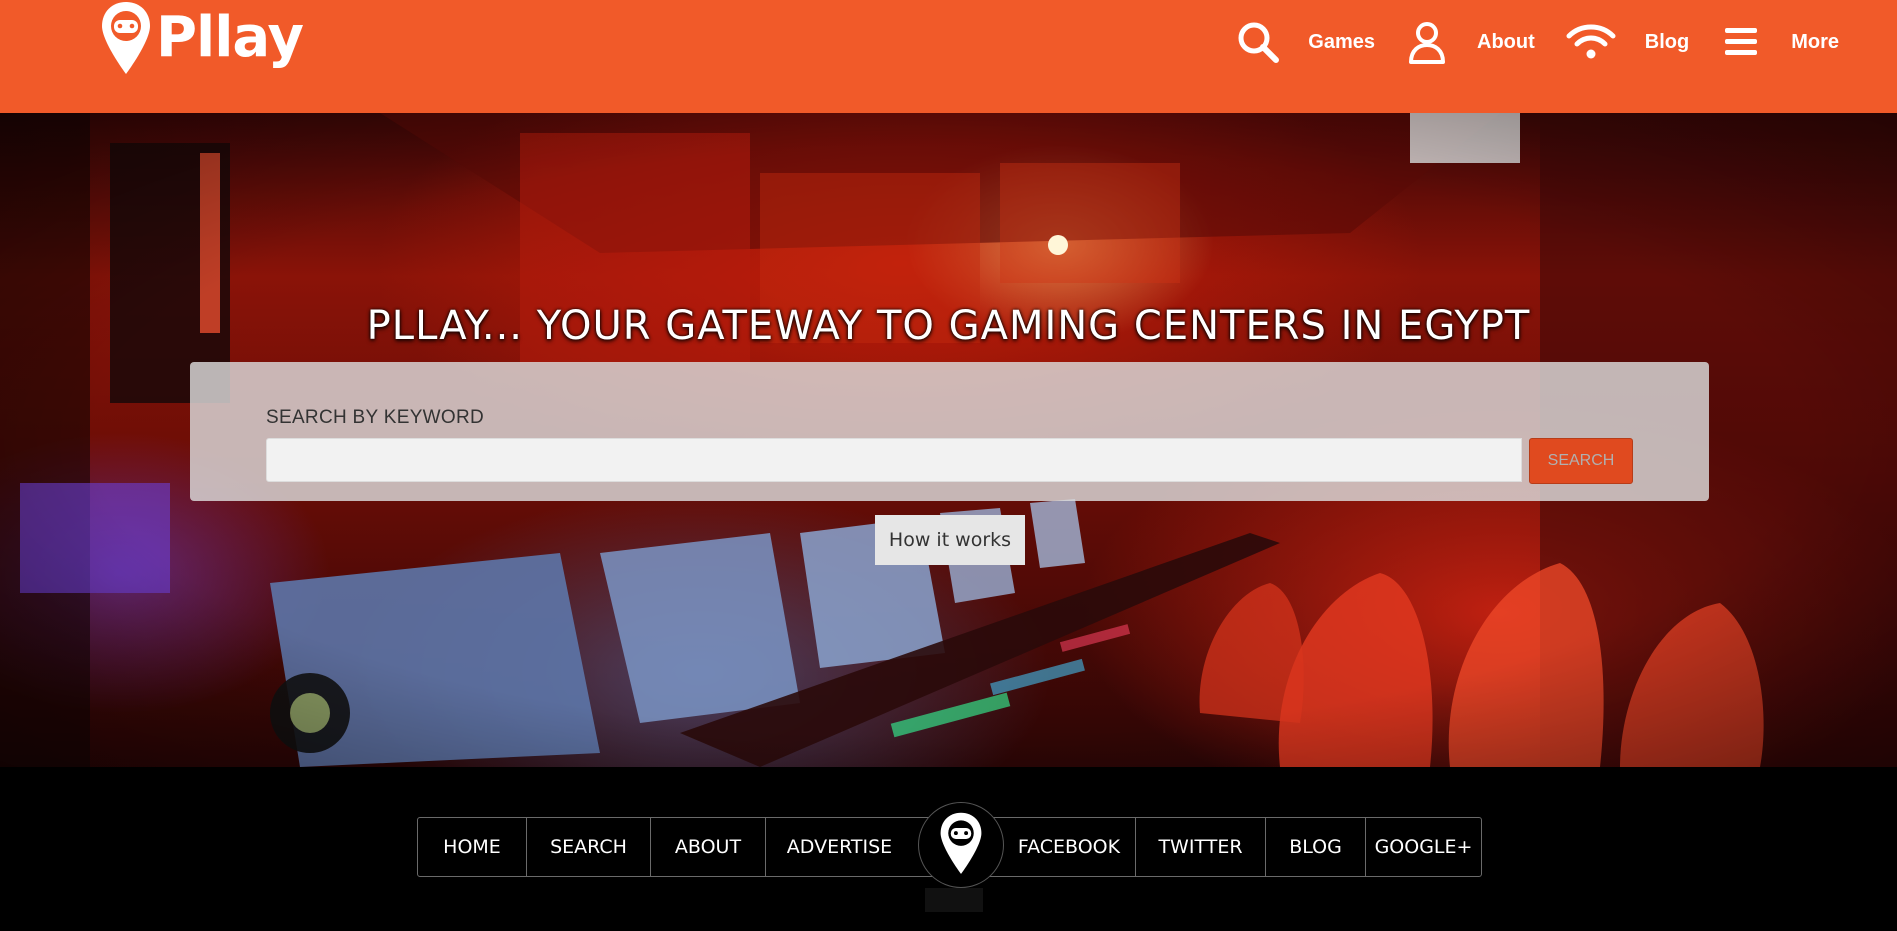  What do you see at coordinates (1069, 847) in the screenshot?
I see `footer-link-facebook: FACEBOOK` at bounding box center [1069, 847].